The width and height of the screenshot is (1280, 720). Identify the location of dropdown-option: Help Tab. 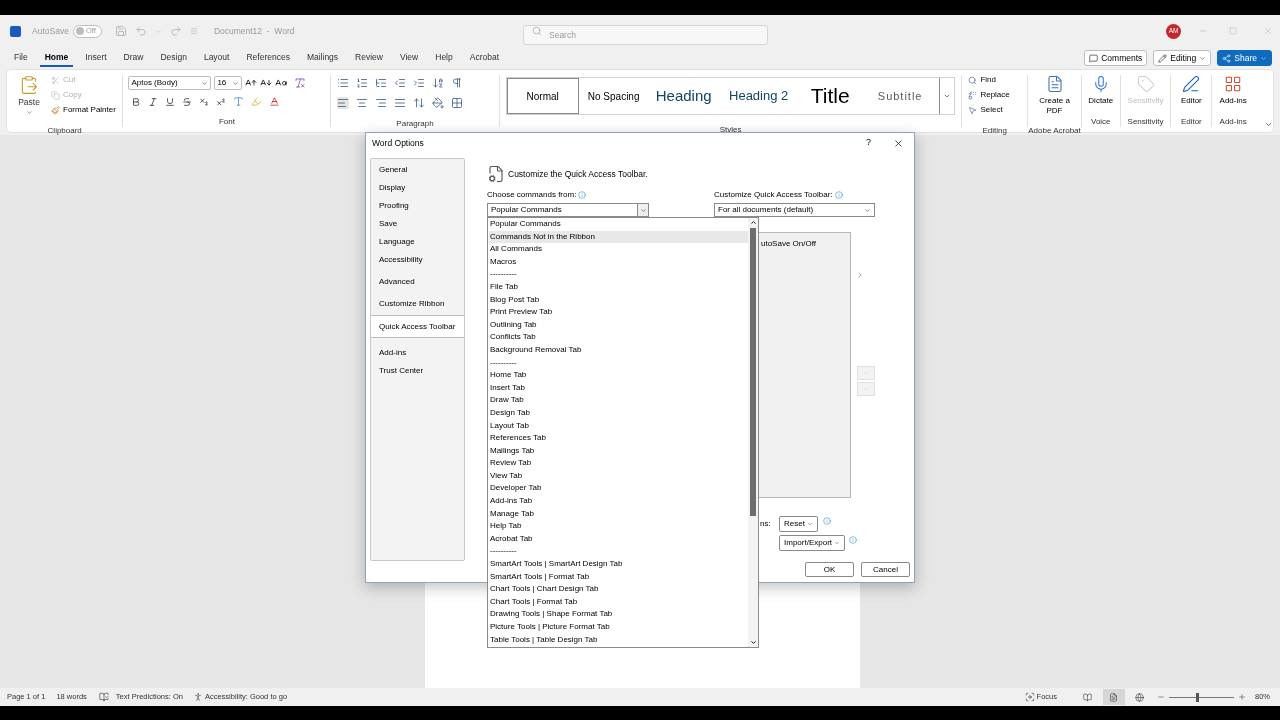
(618, 526).